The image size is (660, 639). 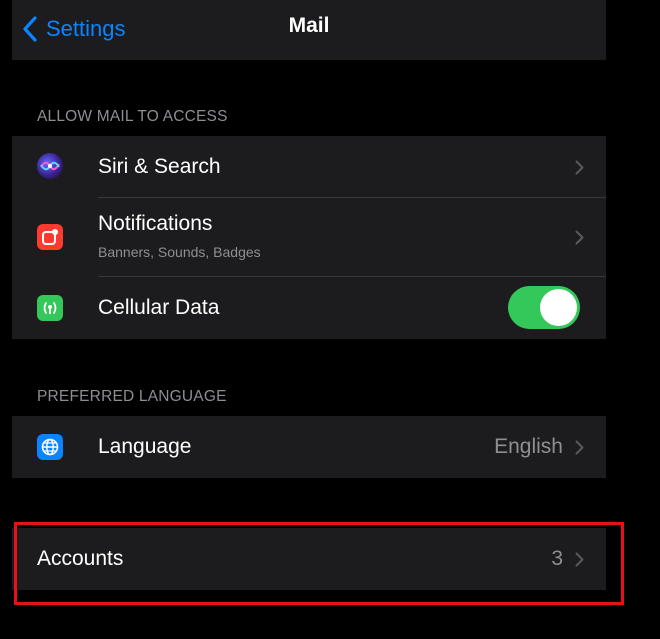 I want to click on notifications-icon, so click(x=50, y=237).